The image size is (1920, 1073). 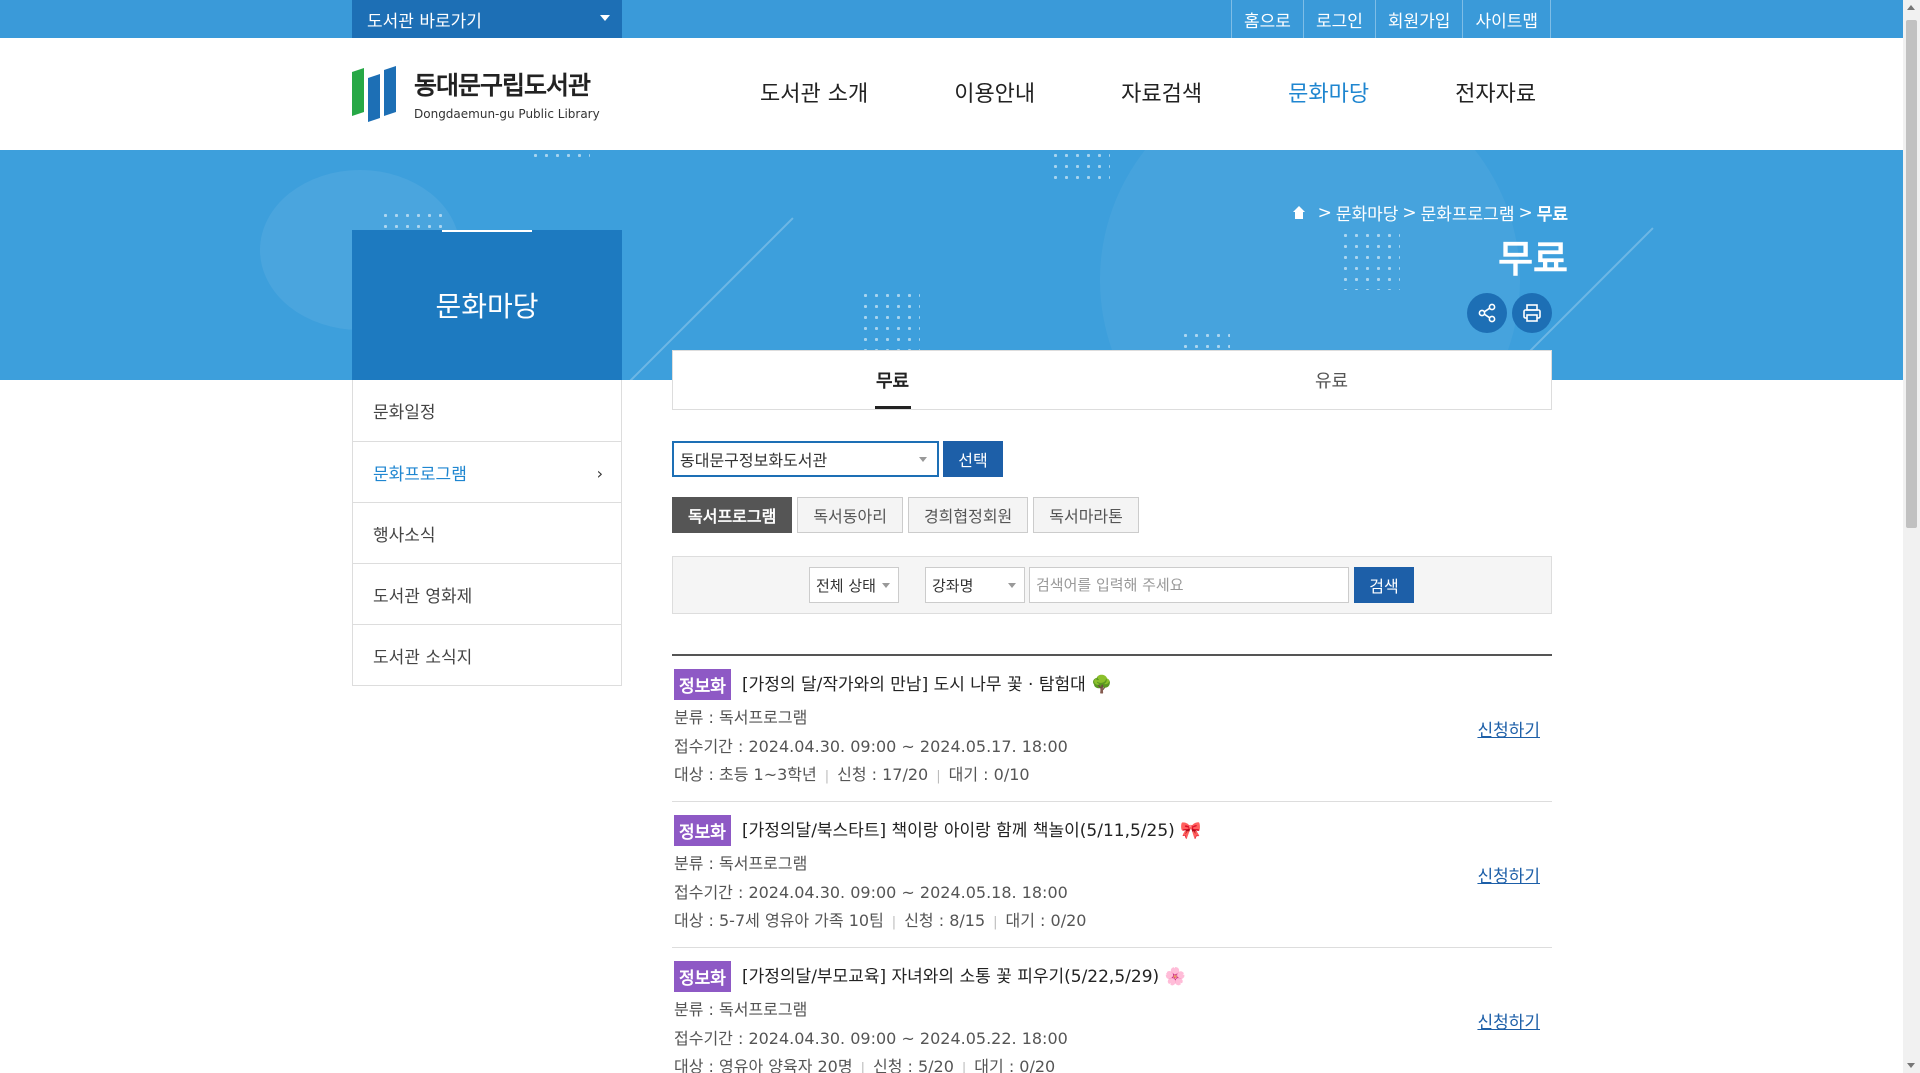 What do you see at coordinates (850, 515) in the screenshot?
I see `tab-reading-club: 독서동아리` at bounding box center [850, 515].